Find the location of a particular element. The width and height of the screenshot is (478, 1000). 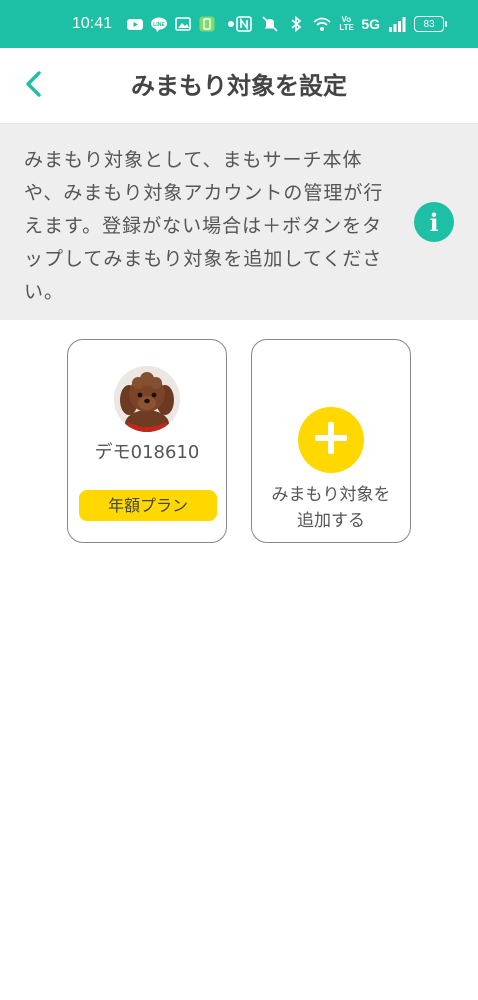

wifi-icon is located at coordinates (322, 24).